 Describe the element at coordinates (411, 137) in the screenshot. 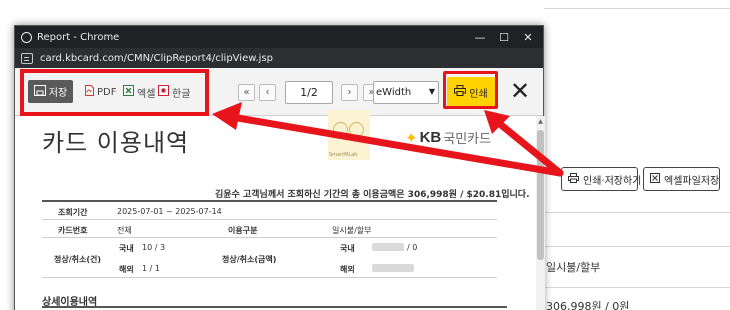

I see `kb-star-icon: ✦` at that location.